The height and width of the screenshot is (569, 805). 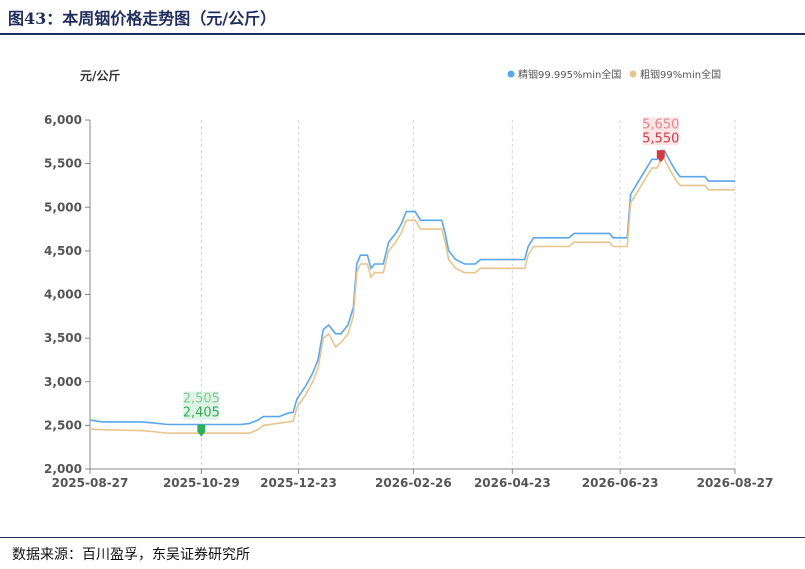 I want to click on title-rule, so click(x=402, y=34).